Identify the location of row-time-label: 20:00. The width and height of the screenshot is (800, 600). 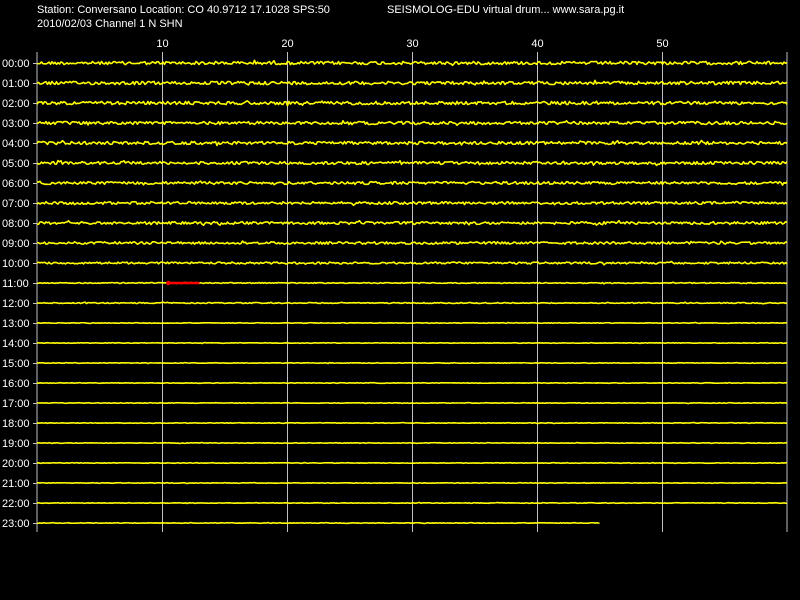
(16, 464).